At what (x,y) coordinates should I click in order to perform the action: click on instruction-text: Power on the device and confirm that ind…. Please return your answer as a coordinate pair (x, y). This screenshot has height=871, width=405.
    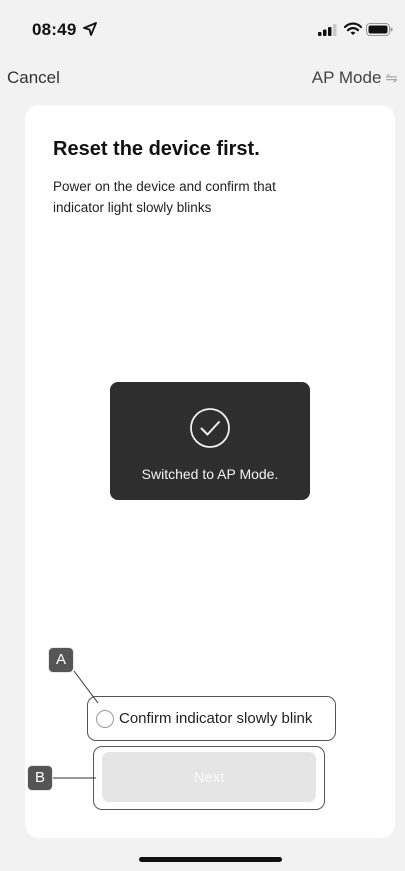
    Looking at the image, I should click on (164, 197).